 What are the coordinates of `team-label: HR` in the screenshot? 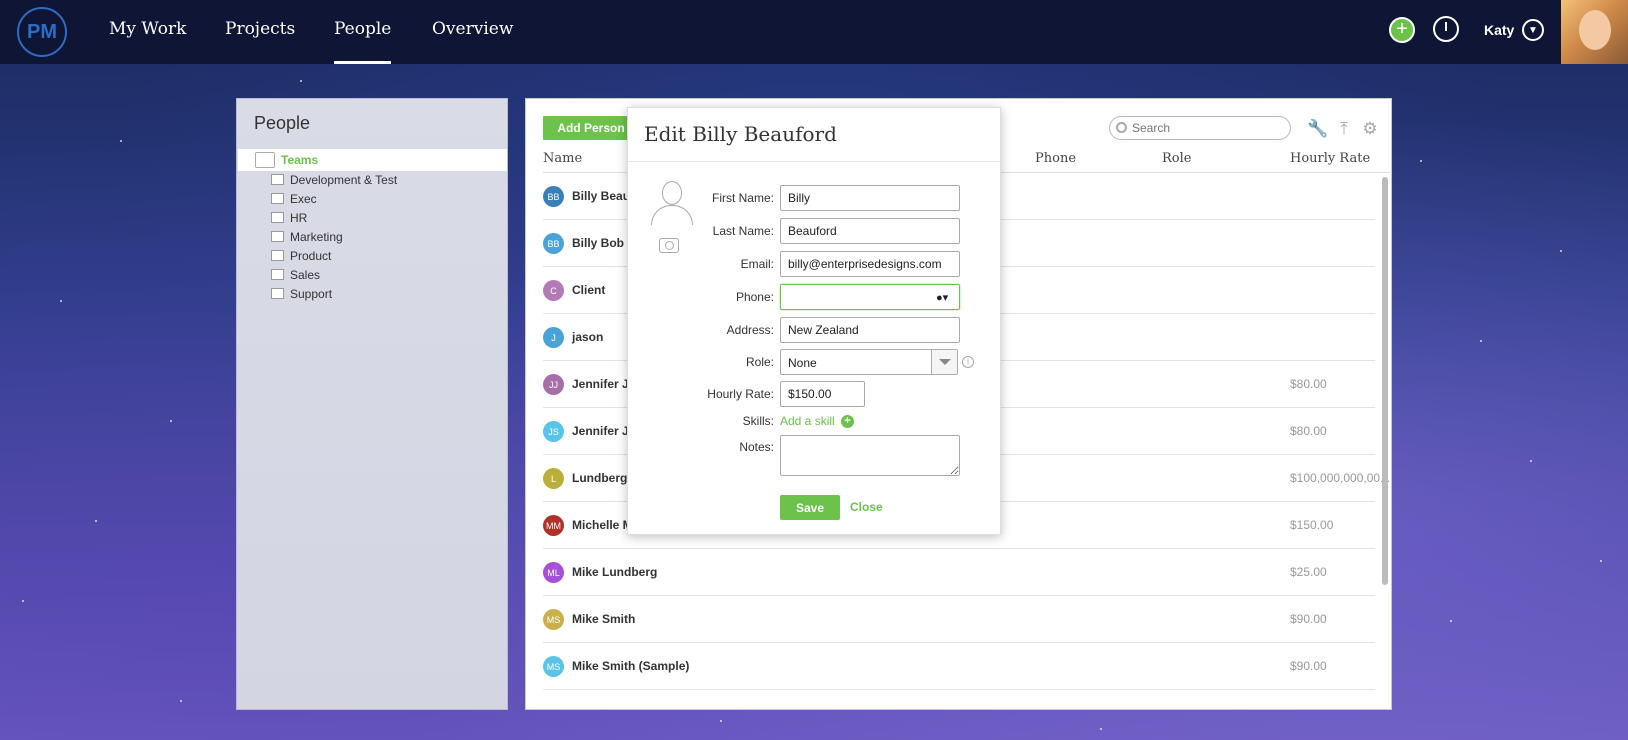 It's located at (299, 218).